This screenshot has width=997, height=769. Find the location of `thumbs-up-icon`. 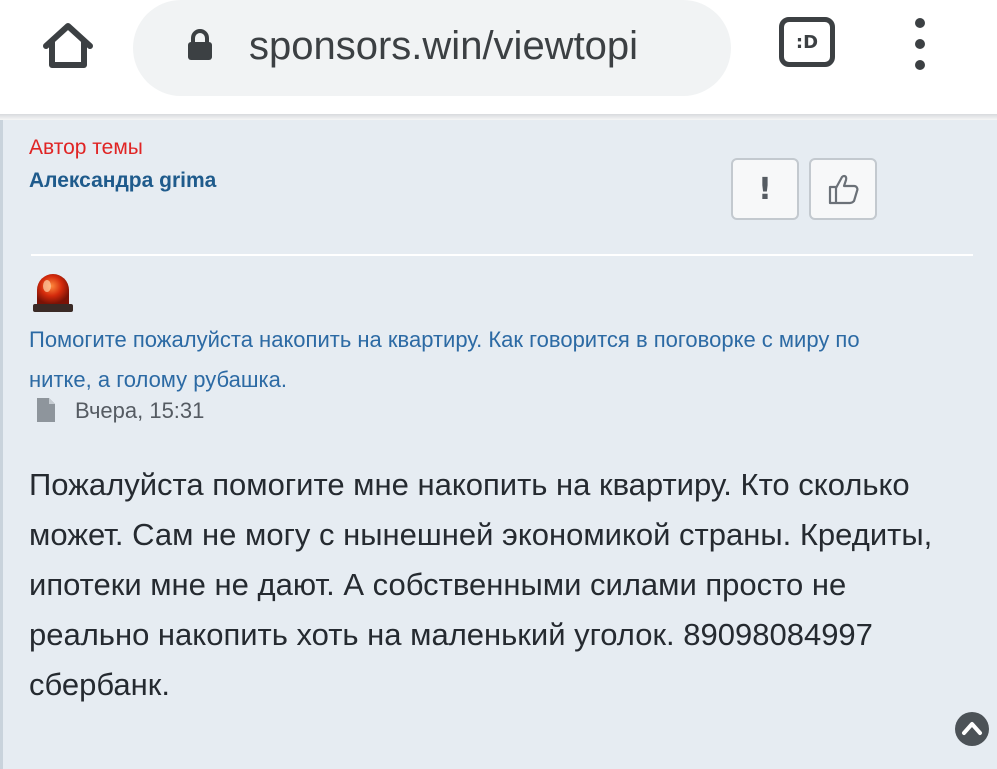

thumbs-up-icon is located at coordinates (843, 189).